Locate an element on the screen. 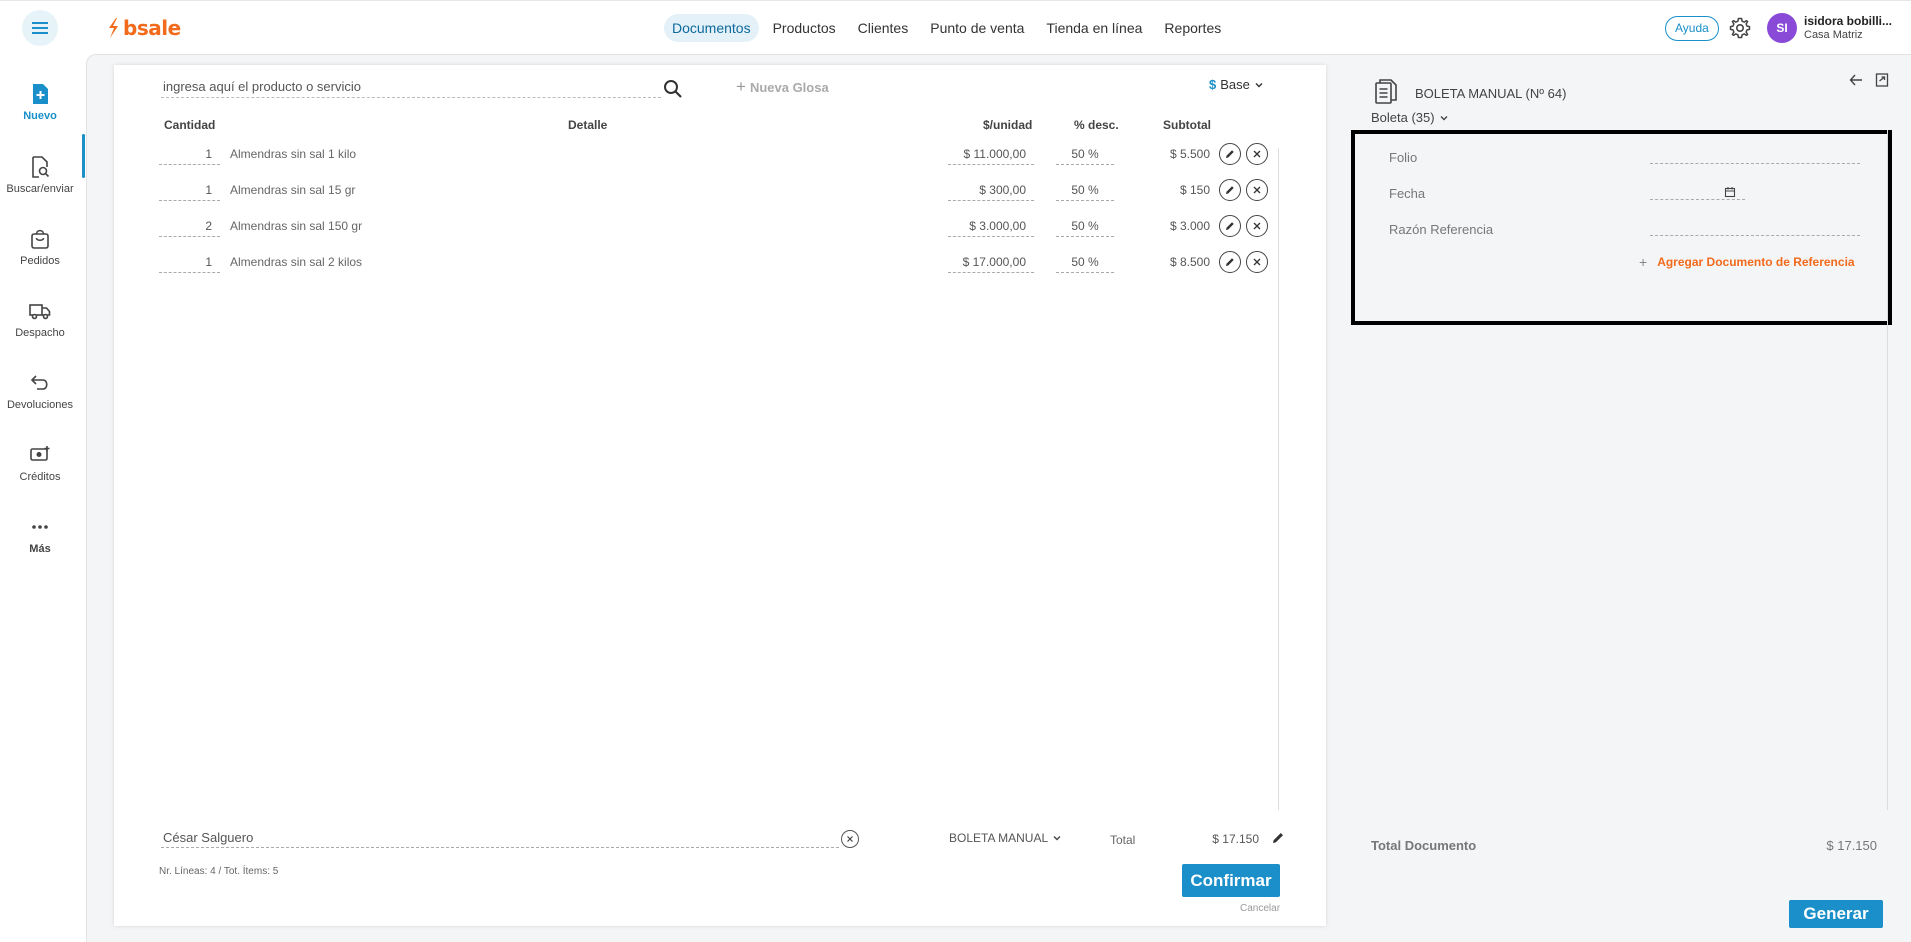 The width and height of the screenshot is (1911, 942). confirm-button: Confirmar is located at coordinates (1231, 880).